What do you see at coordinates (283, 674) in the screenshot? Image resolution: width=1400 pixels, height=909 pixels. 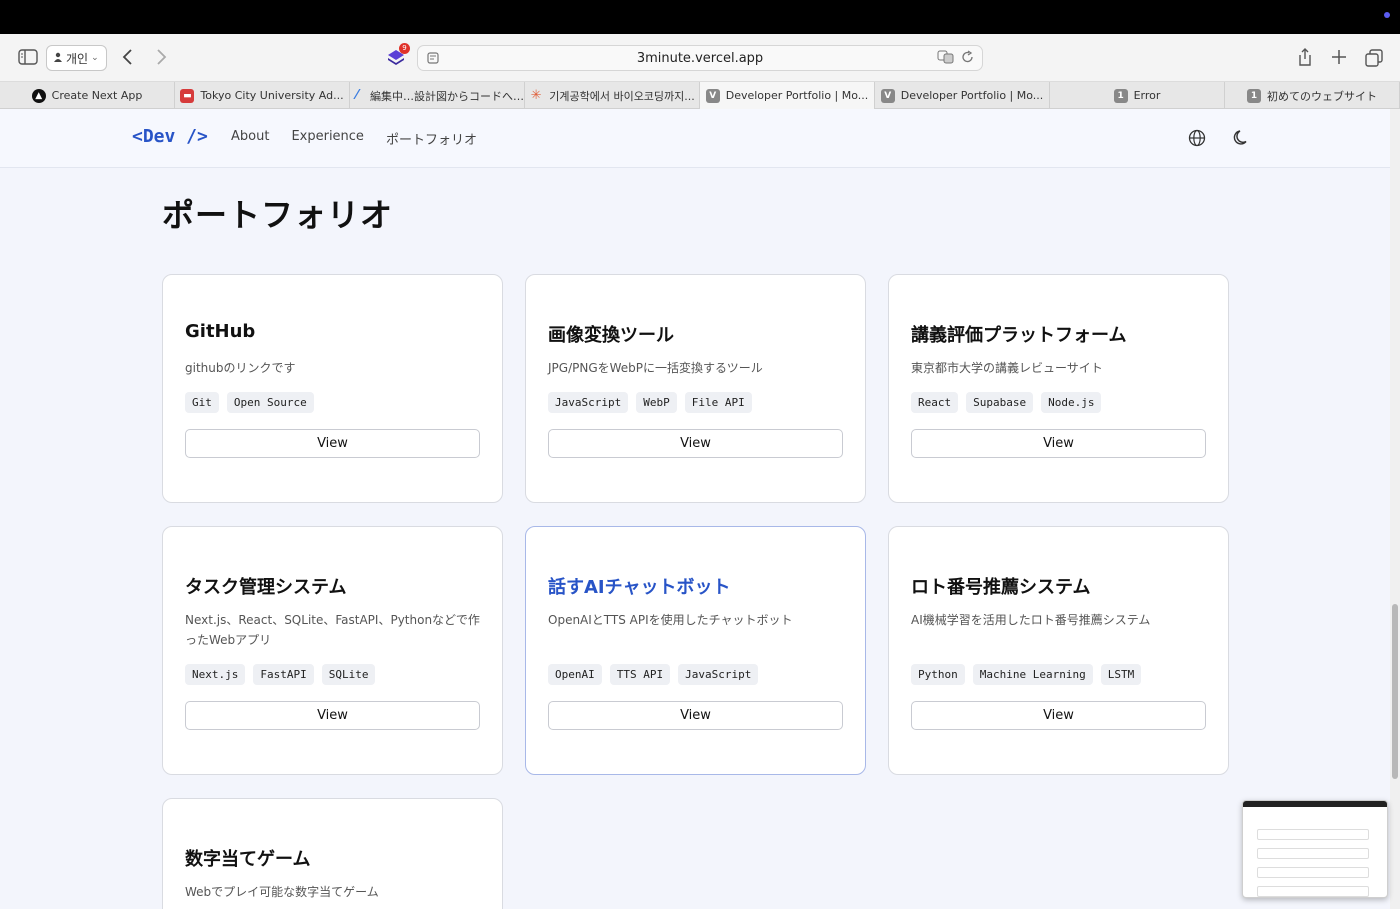 I see `tag: FastAPI` at bounding box center [283, 674].